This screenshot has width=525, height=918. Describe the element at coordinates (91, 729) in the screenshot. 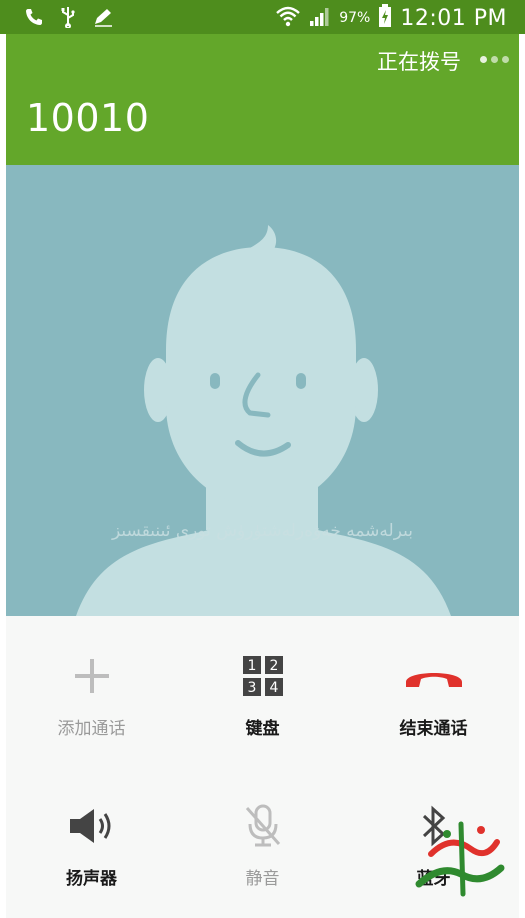

I see `add-call-label: 添加通话` at that location.